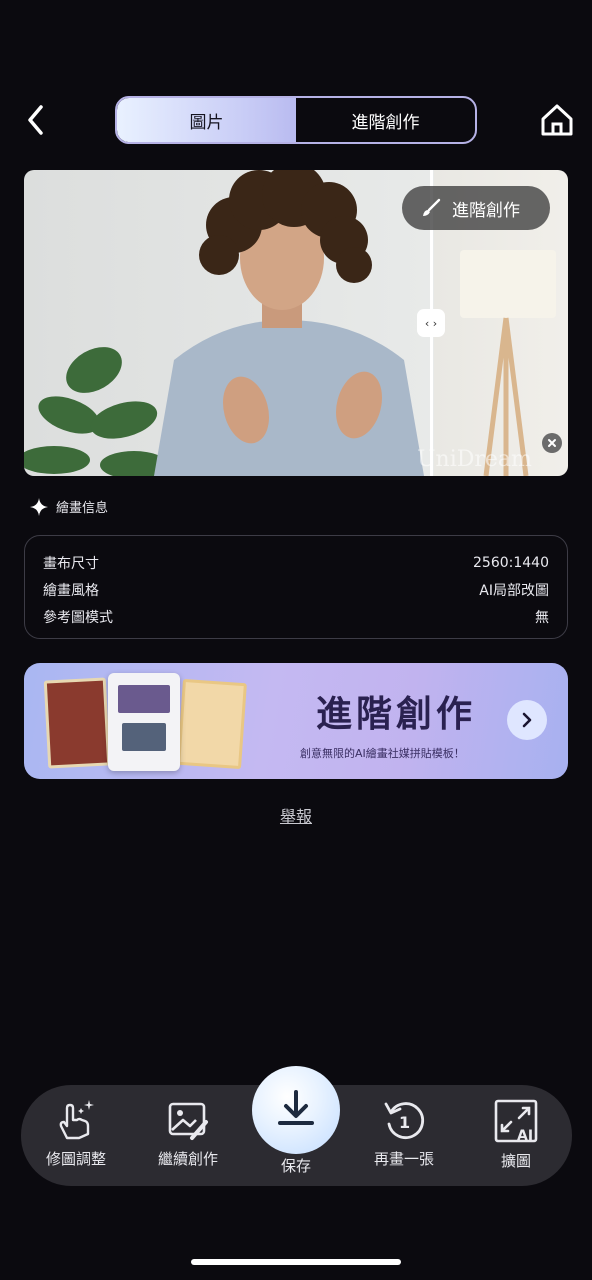  Describe the element at coordinates (431, 323) in the screenshot. I see `compare-slider-handle: ‹ ›` at that location.